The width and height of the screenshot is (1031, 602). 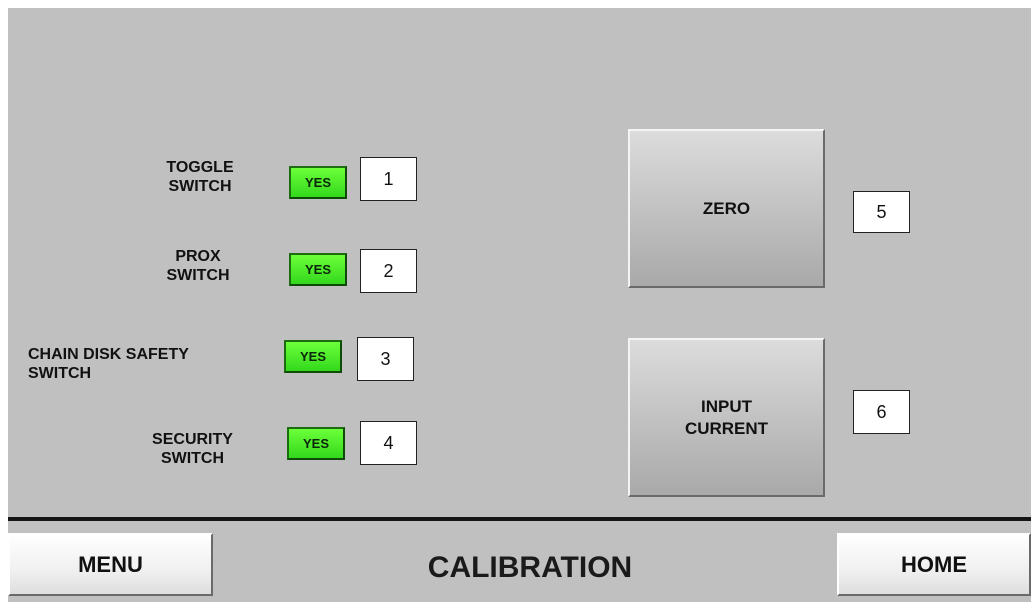 What do you see at coordinates (110, 564) in the screenshot?
I see `menu-button: MENU` at bounding box center [110, 564].